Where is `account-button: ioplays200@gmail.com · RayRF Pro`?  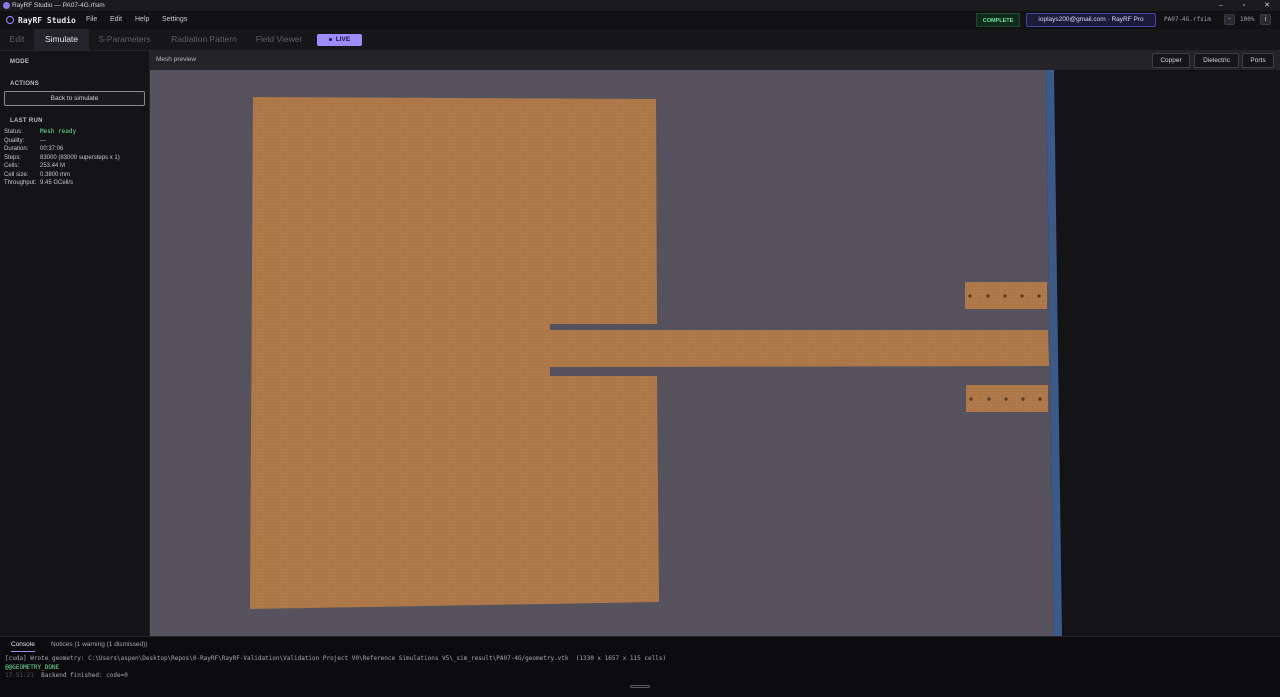 account-button: ioplays200@gmail.com · RayRF Pro is located at coordinates (1091, 20).